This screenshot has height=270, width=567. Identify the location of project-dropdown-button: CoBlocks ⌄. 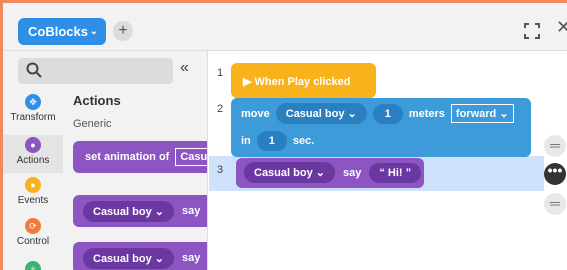
(62, 31).